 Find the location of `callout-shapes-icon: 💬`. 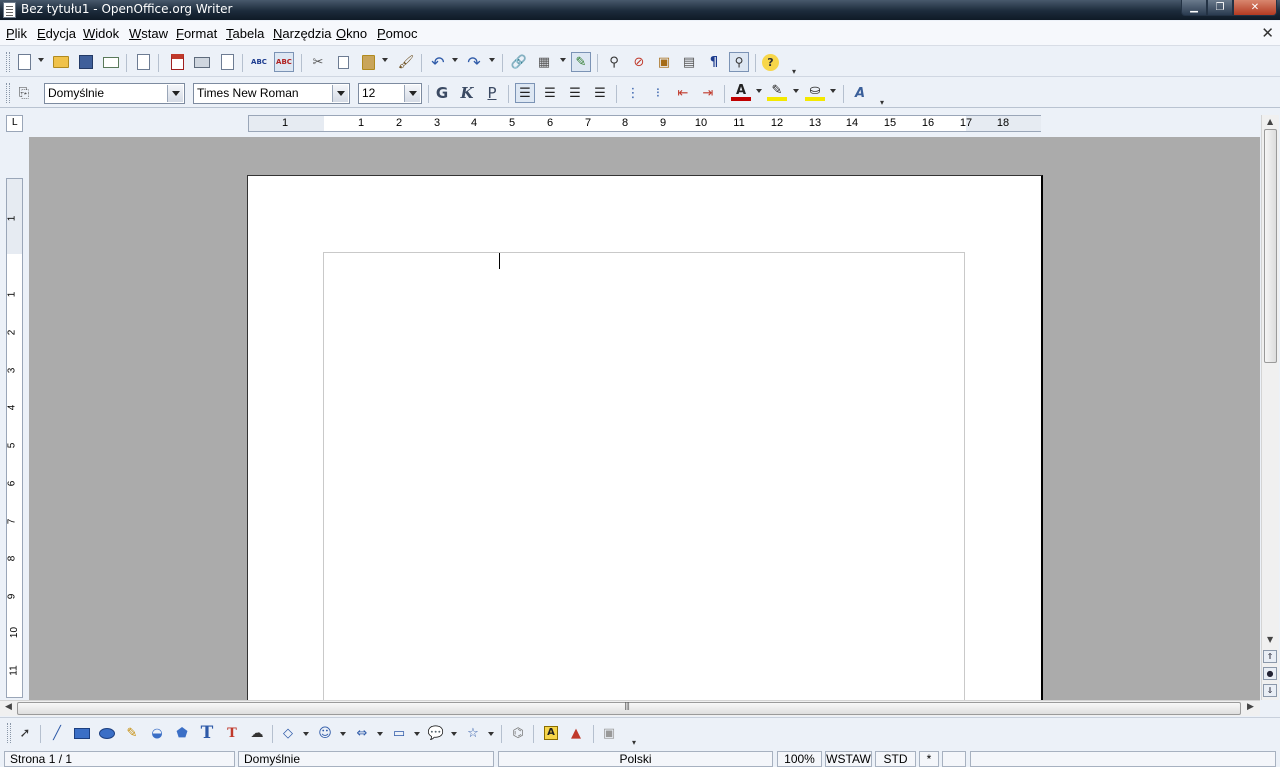

callout-shapes-icon: 💬 is located at coordinates (436, 733).